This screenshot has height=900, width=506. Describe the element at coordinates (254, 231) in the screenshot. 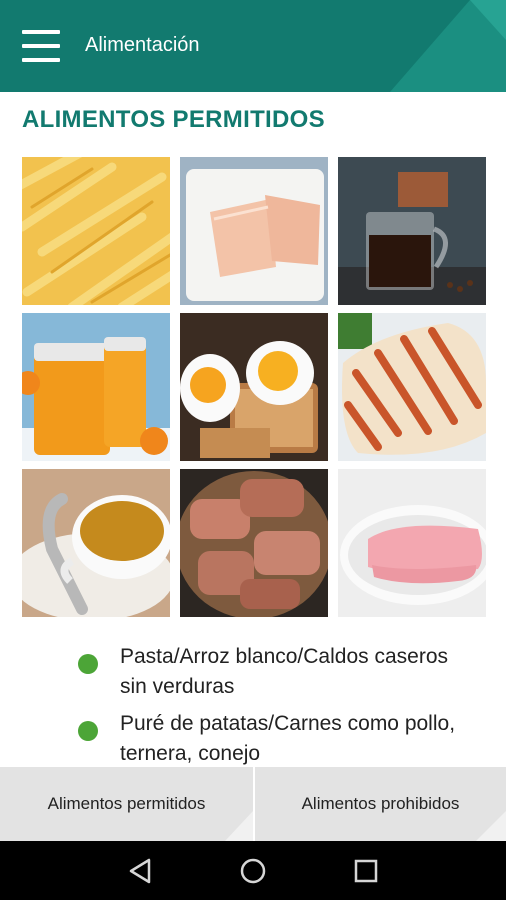

I see `turkey-slices-image` at that location.